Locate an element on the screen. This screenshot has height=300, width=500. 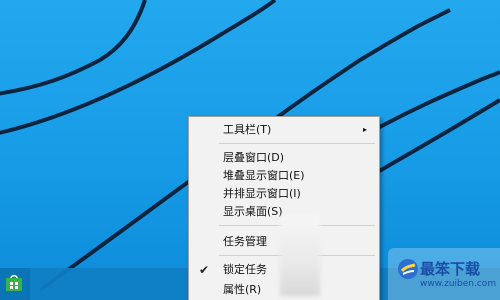
menu-item-label: 堆叠显示窗口(E) is located at coordinates (264, 175).